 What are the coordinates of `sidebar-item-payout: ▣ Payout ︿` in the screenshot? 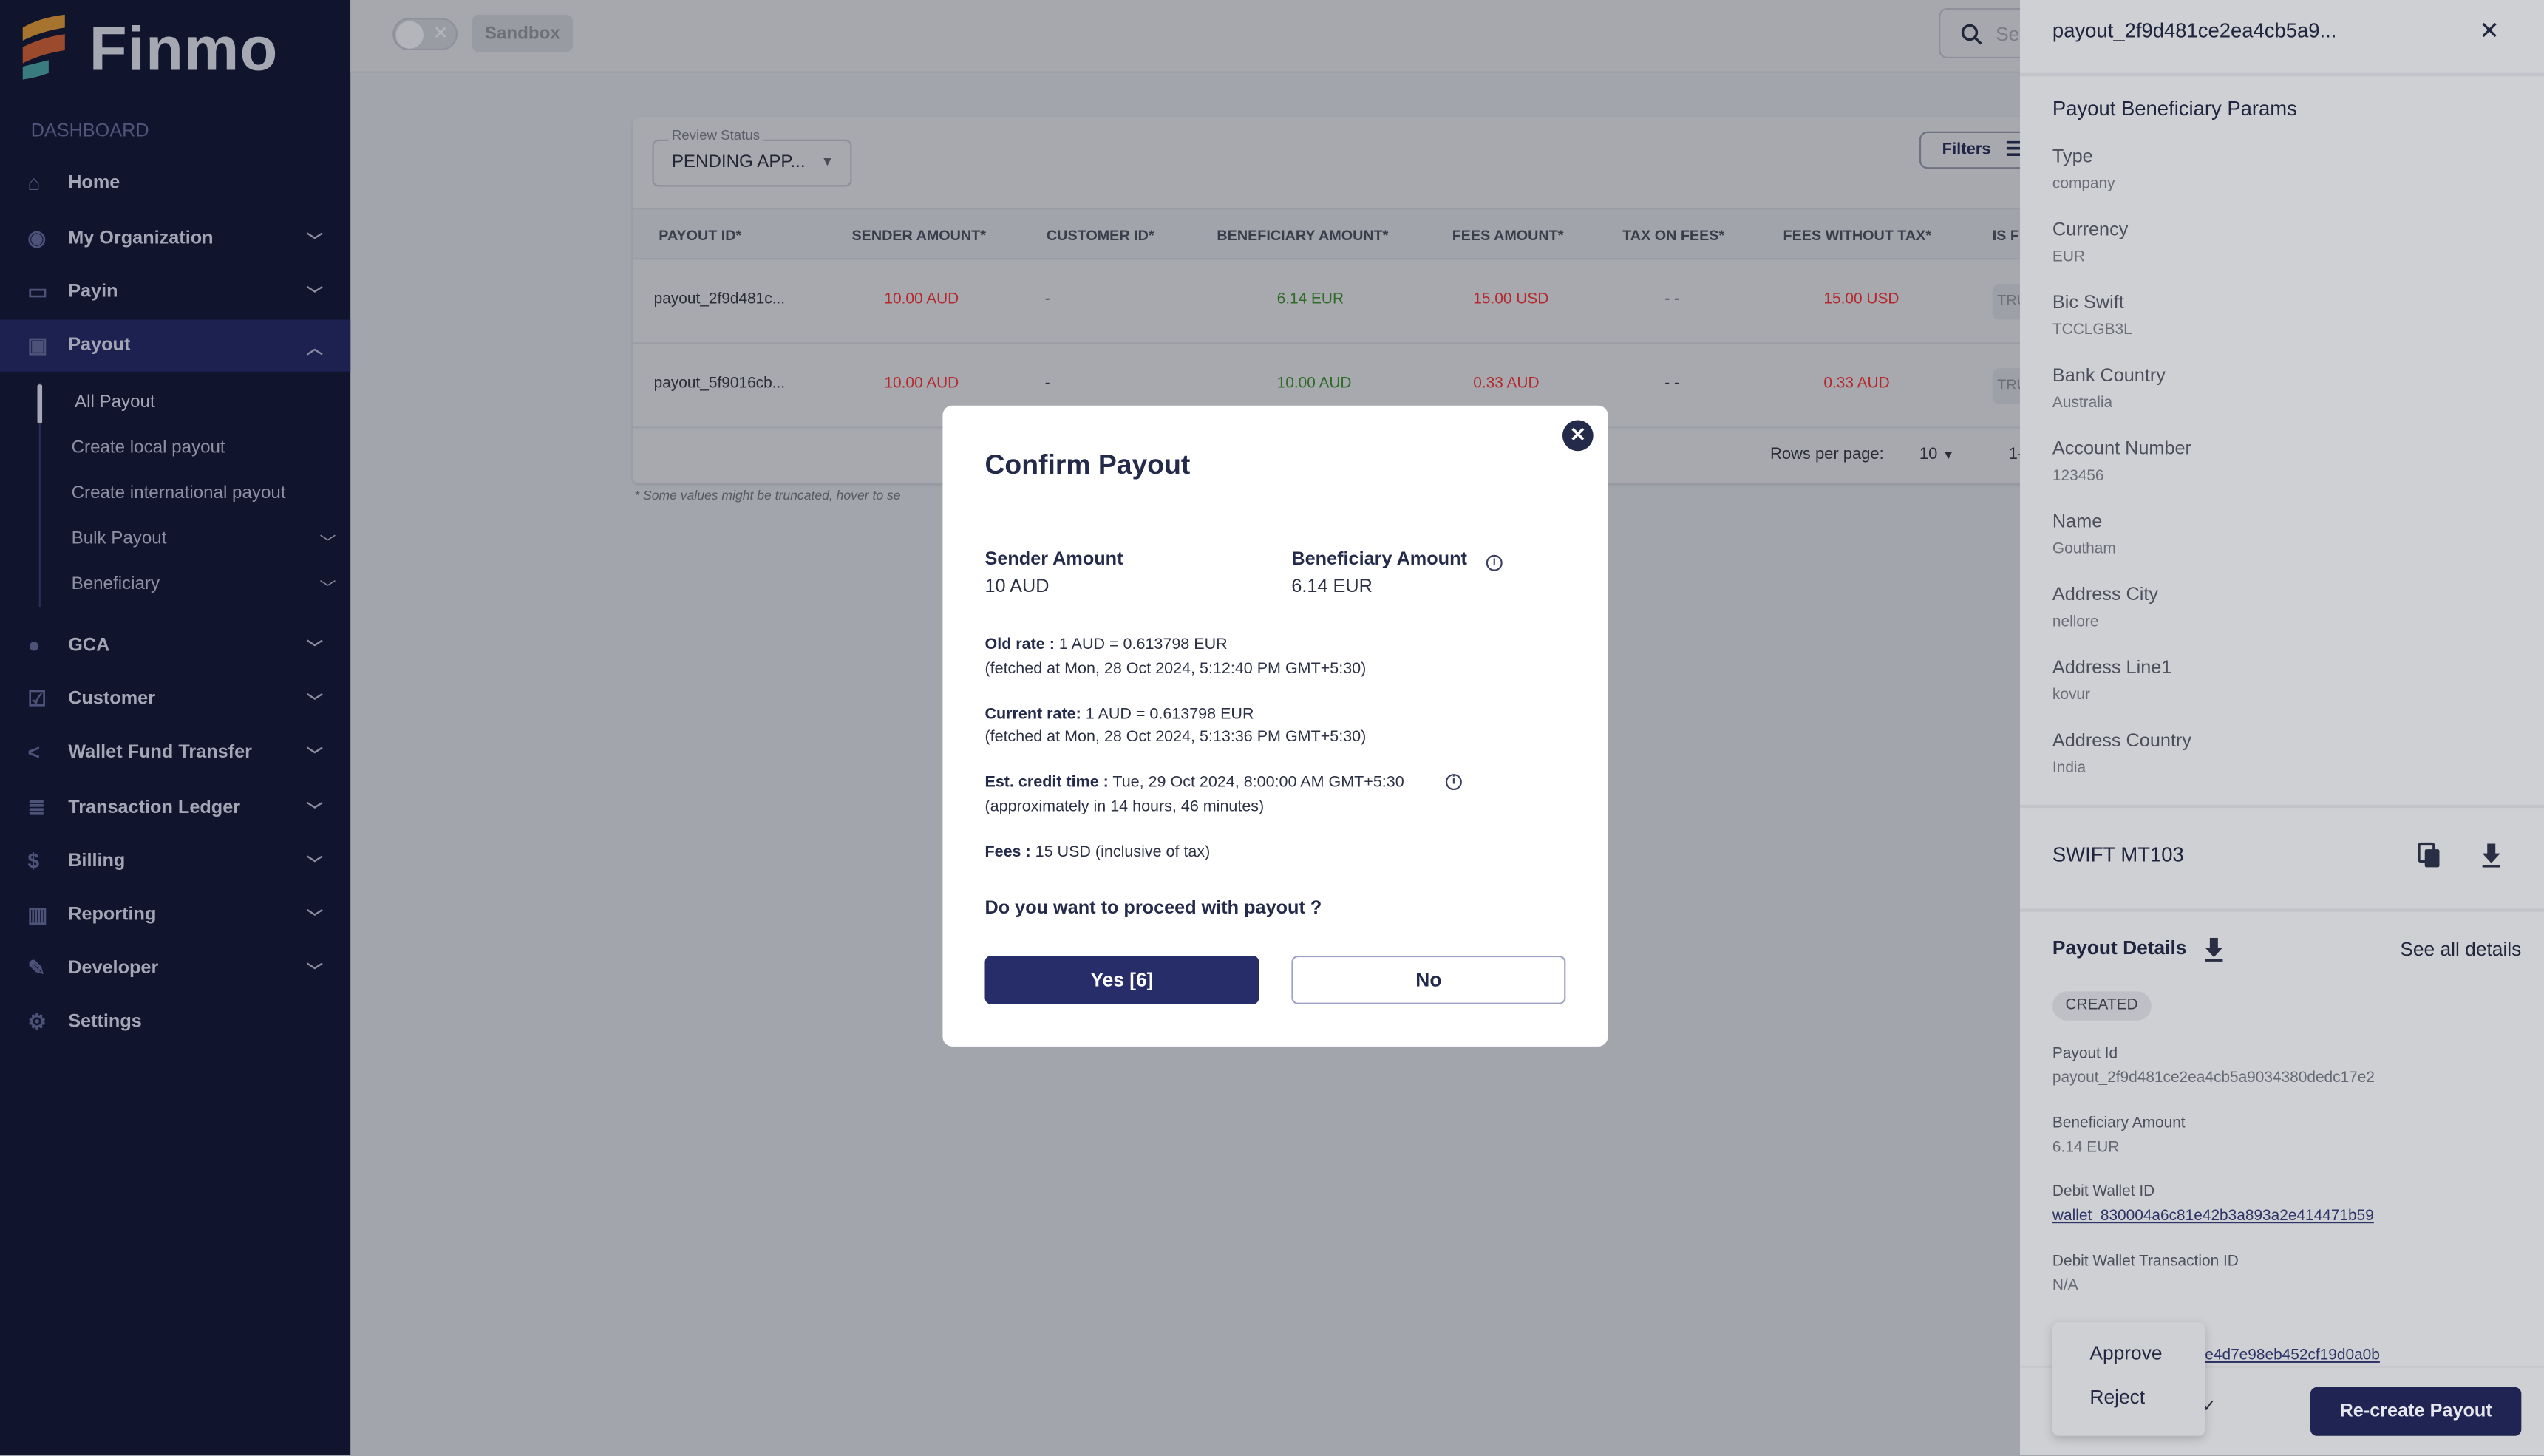 It's located at (175, 345).